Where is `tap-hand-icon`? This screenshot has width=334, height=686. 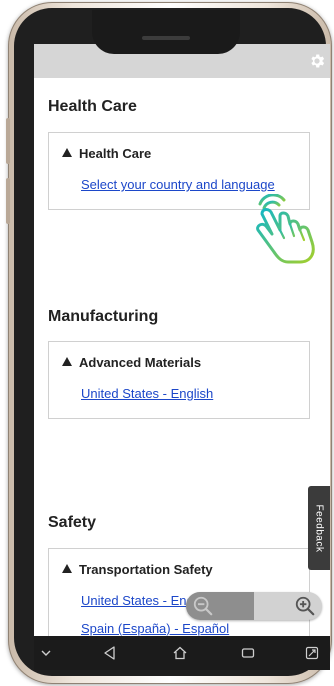 tap-hand-icon is located at coordinates (285, 229).